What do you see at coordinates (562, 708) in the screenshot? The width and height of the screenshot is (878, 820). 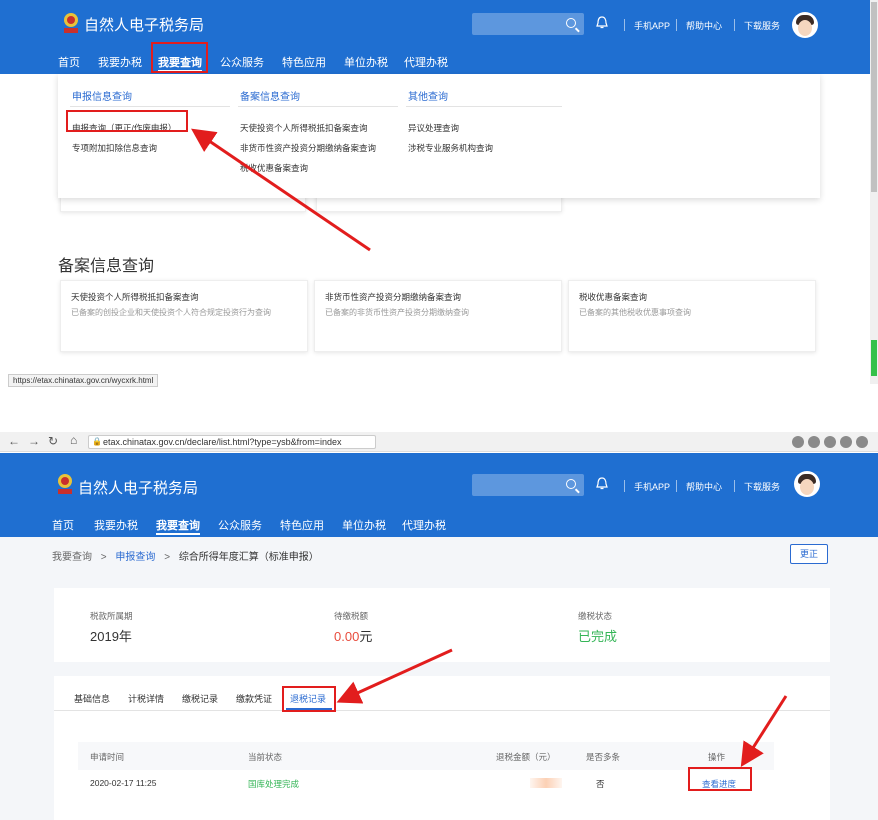 I see `annotation-arrows` at bounding box center [562, 708].